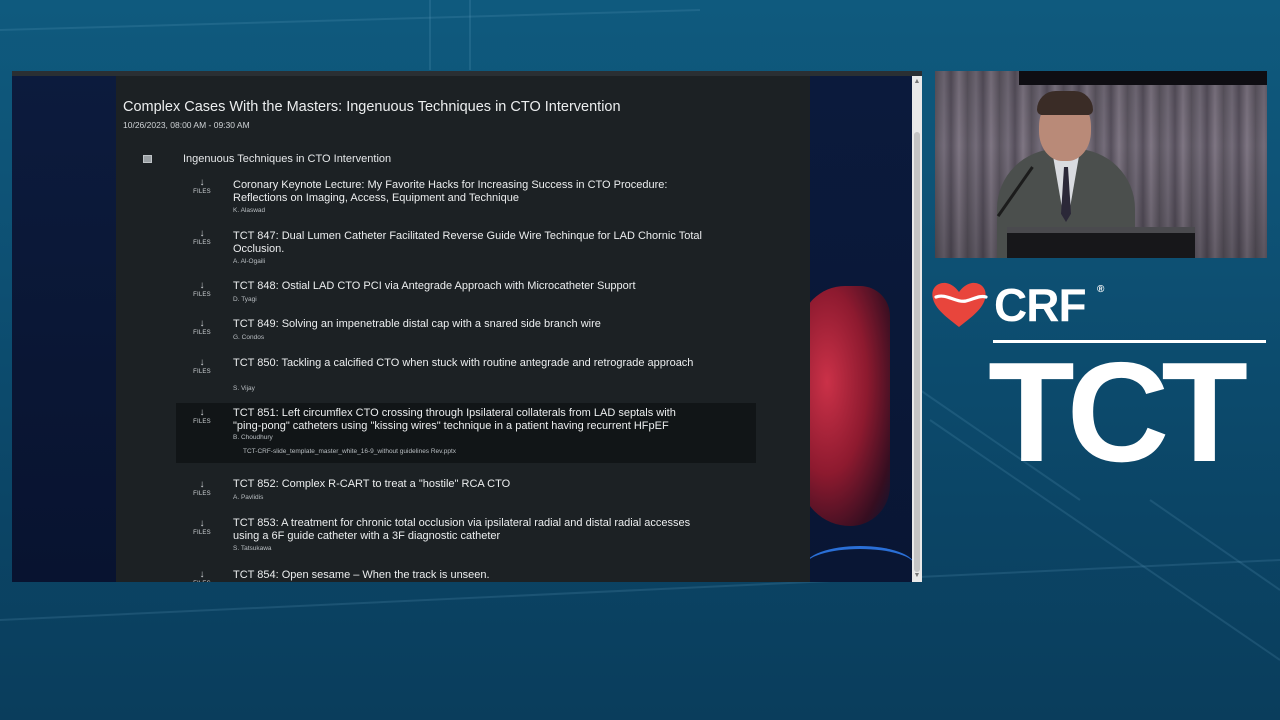  I want to click on vertical-scrollbar: ▲ ▼, so click(917, 329).